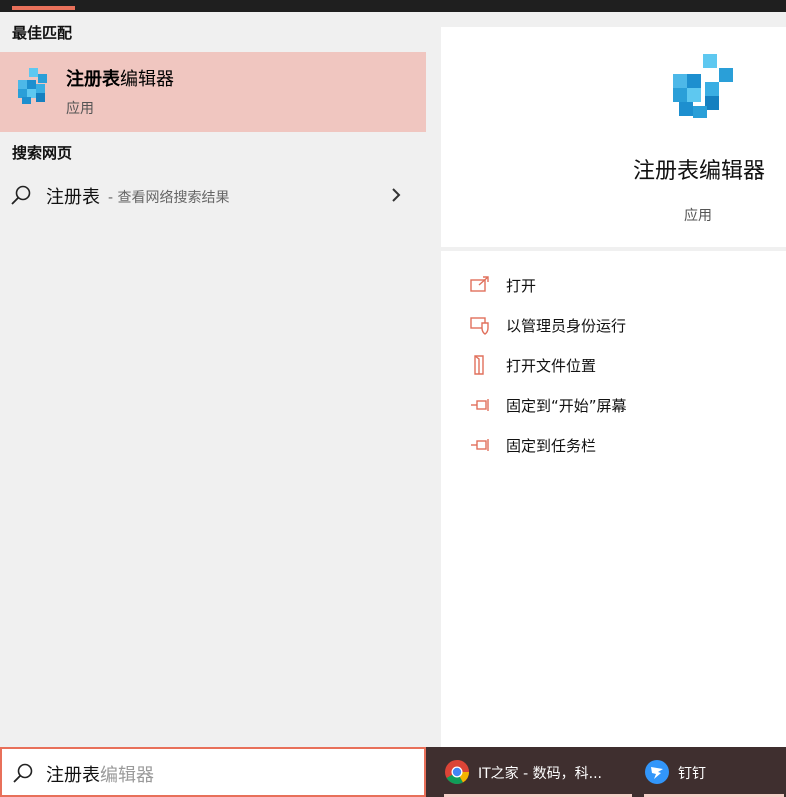 This screenshot has height=797, width=786. What do you see at coordinates (43, 8) in the screenshot?
I see `tab-accent` at bounding box center [43, 8].